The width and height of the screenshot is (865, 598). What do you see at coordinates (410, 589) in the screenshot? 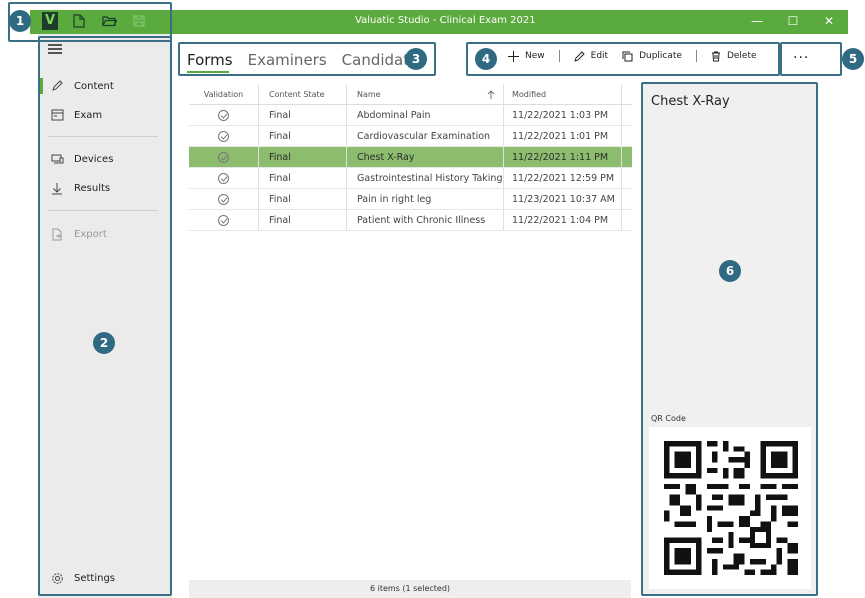
I see `status-bar: 6 items (1 selected)` at bounding box center [410, 589].